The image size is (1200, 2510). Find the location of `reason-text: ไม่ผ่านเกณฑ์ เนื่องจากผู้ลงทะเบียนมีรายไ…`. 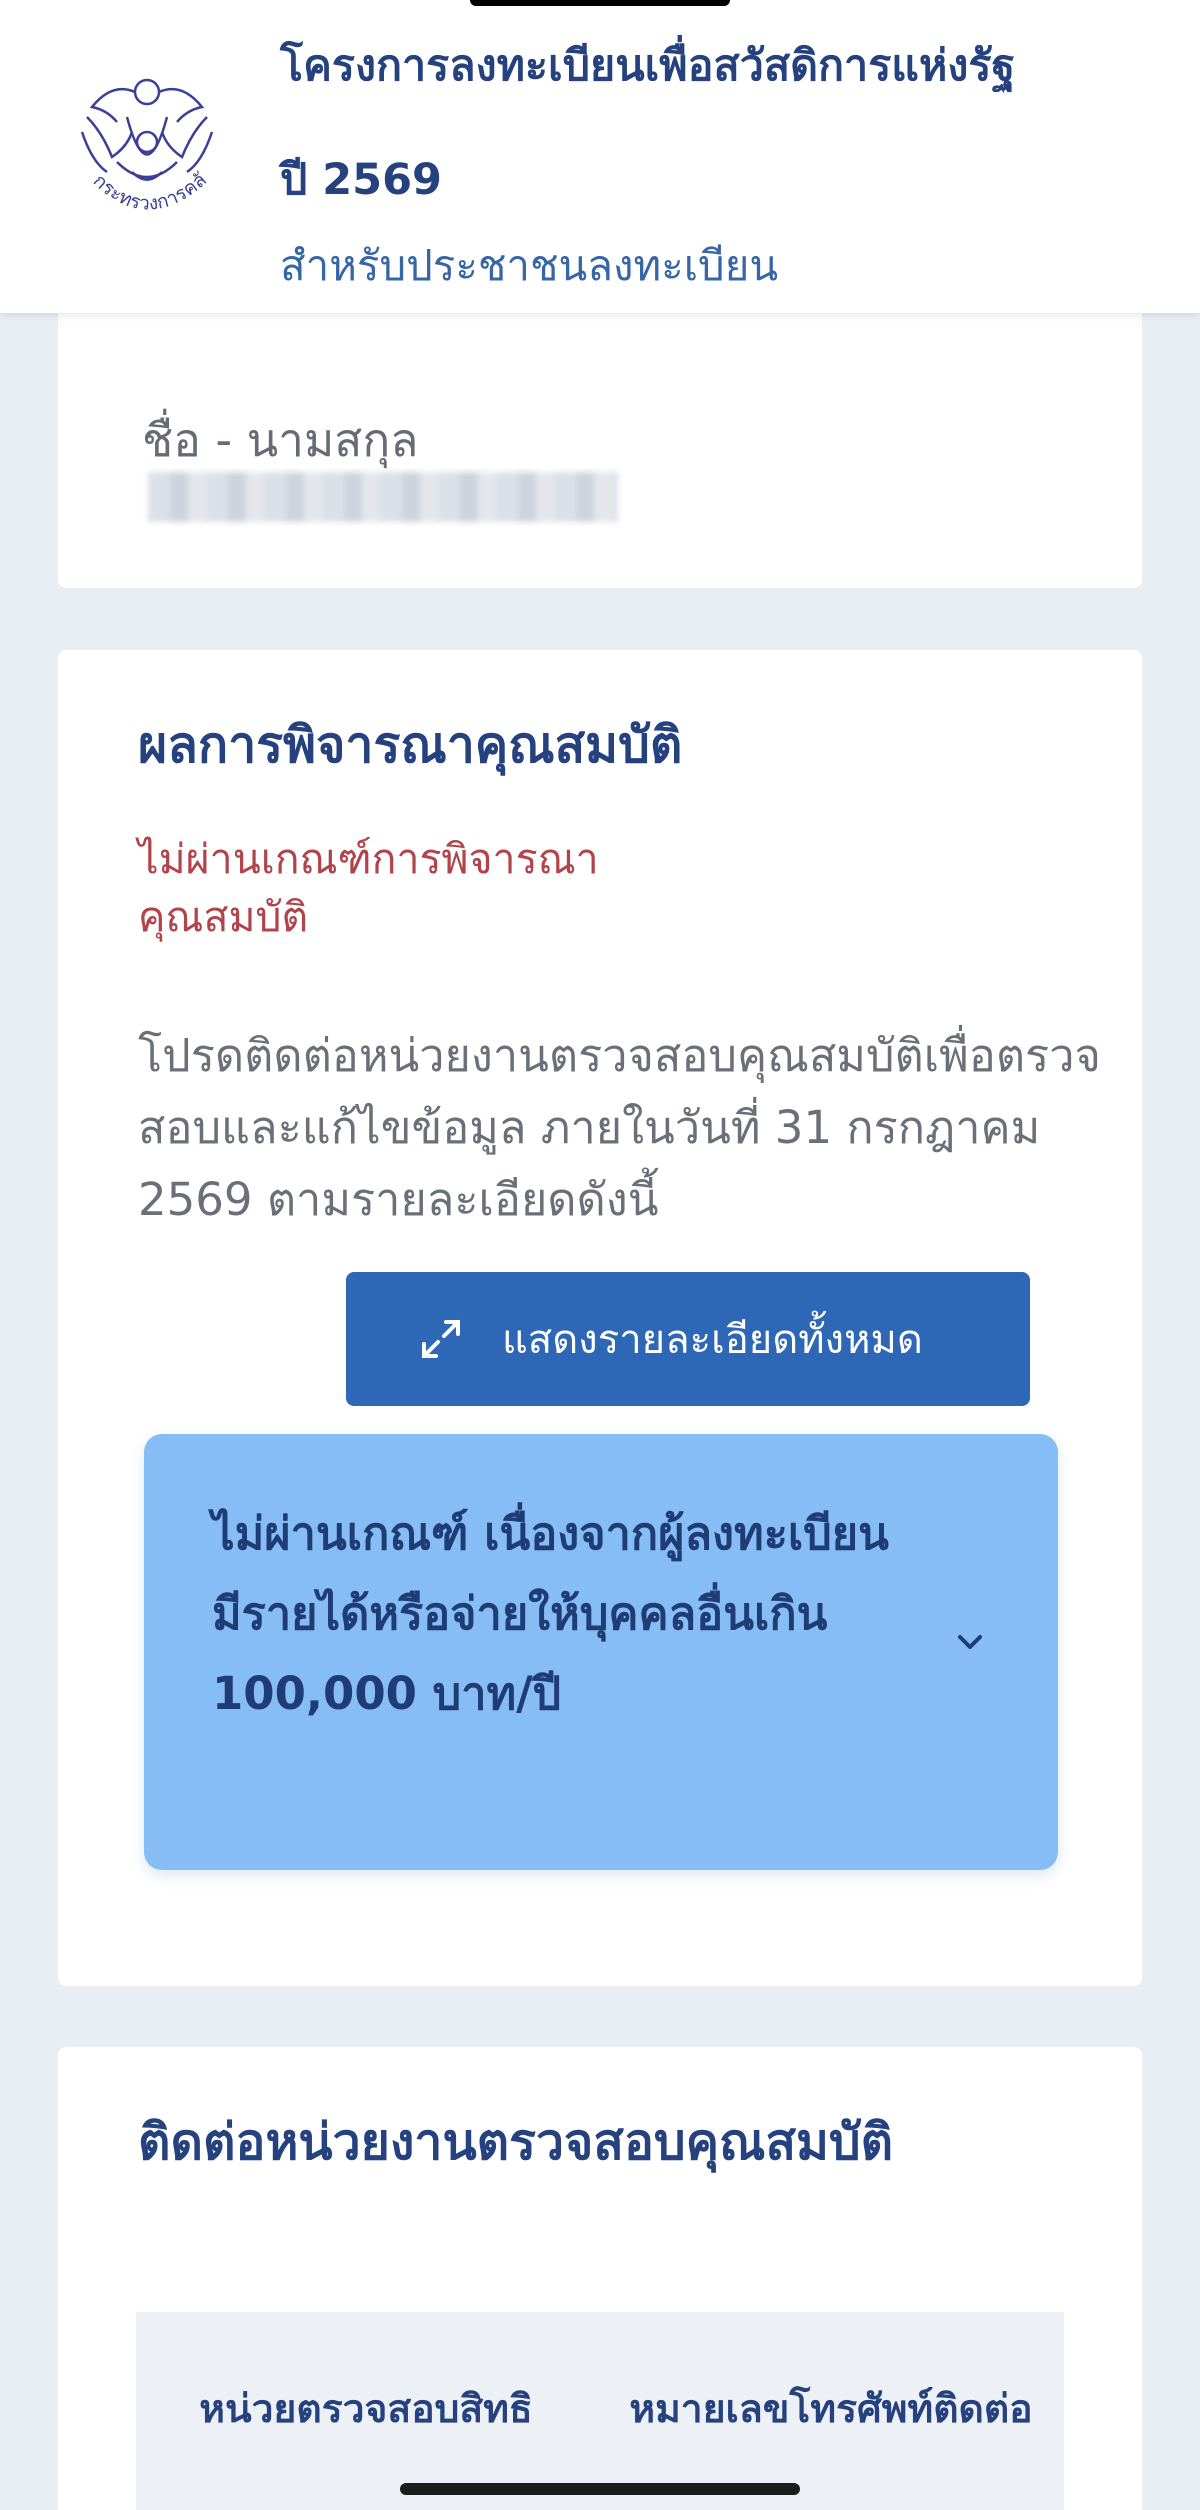

reason-text: ไม่ผ่านเกณฑ์ เนื่องจากผู้ลงทะเบียนมีรายไ… is located at coordinates (550, 1613).